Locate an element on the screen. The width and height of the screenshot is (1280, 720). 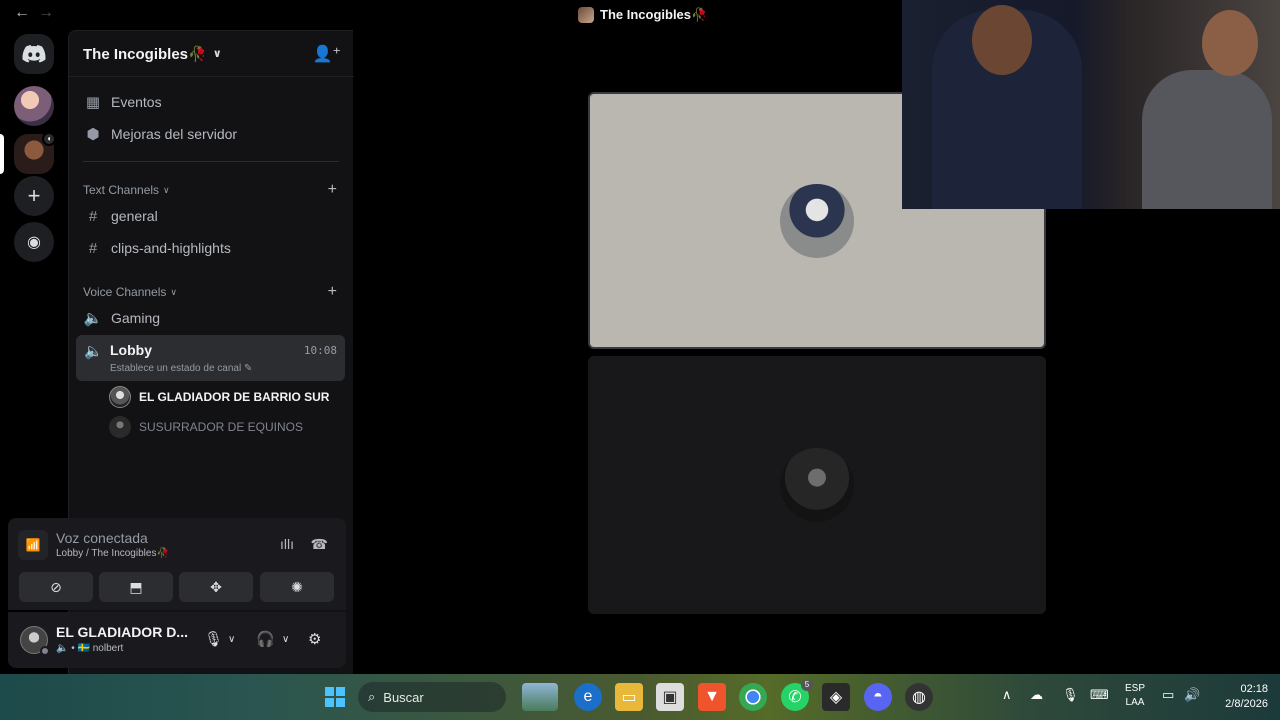
headphones-icon: 🎧 is located at coordinates (265, 639).